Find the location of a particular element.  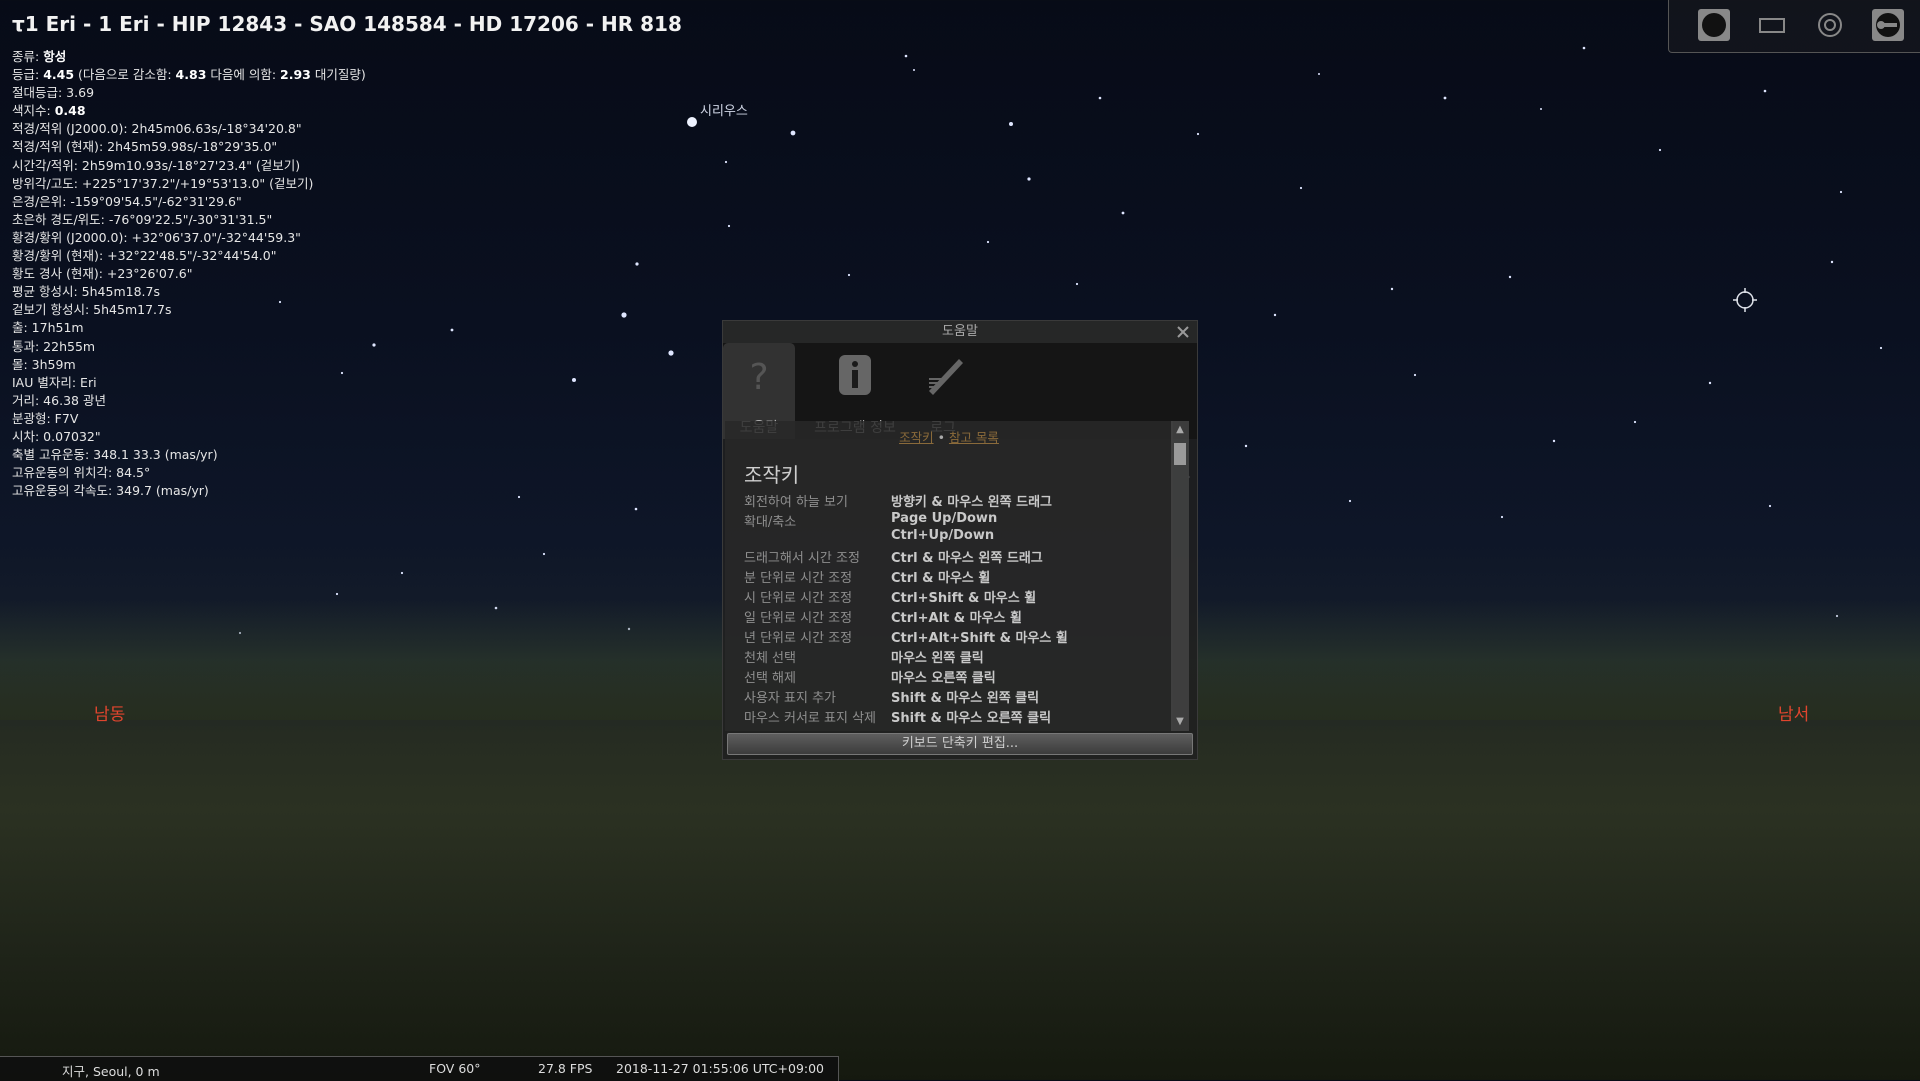

content-links: 조작키 • 참고 목록 is located at coordinates (949, 436).